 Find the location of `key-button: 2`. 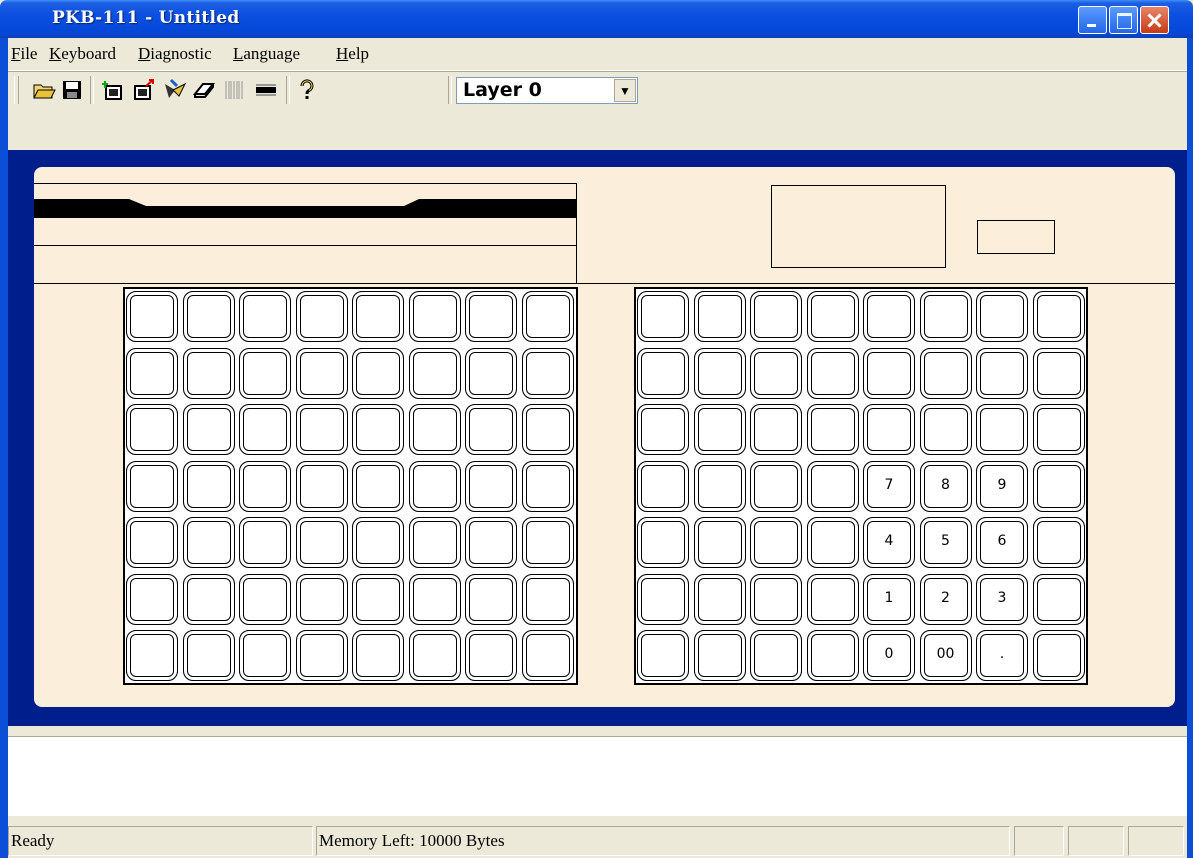

key-button: 2 is located at coordinates (945, 599).